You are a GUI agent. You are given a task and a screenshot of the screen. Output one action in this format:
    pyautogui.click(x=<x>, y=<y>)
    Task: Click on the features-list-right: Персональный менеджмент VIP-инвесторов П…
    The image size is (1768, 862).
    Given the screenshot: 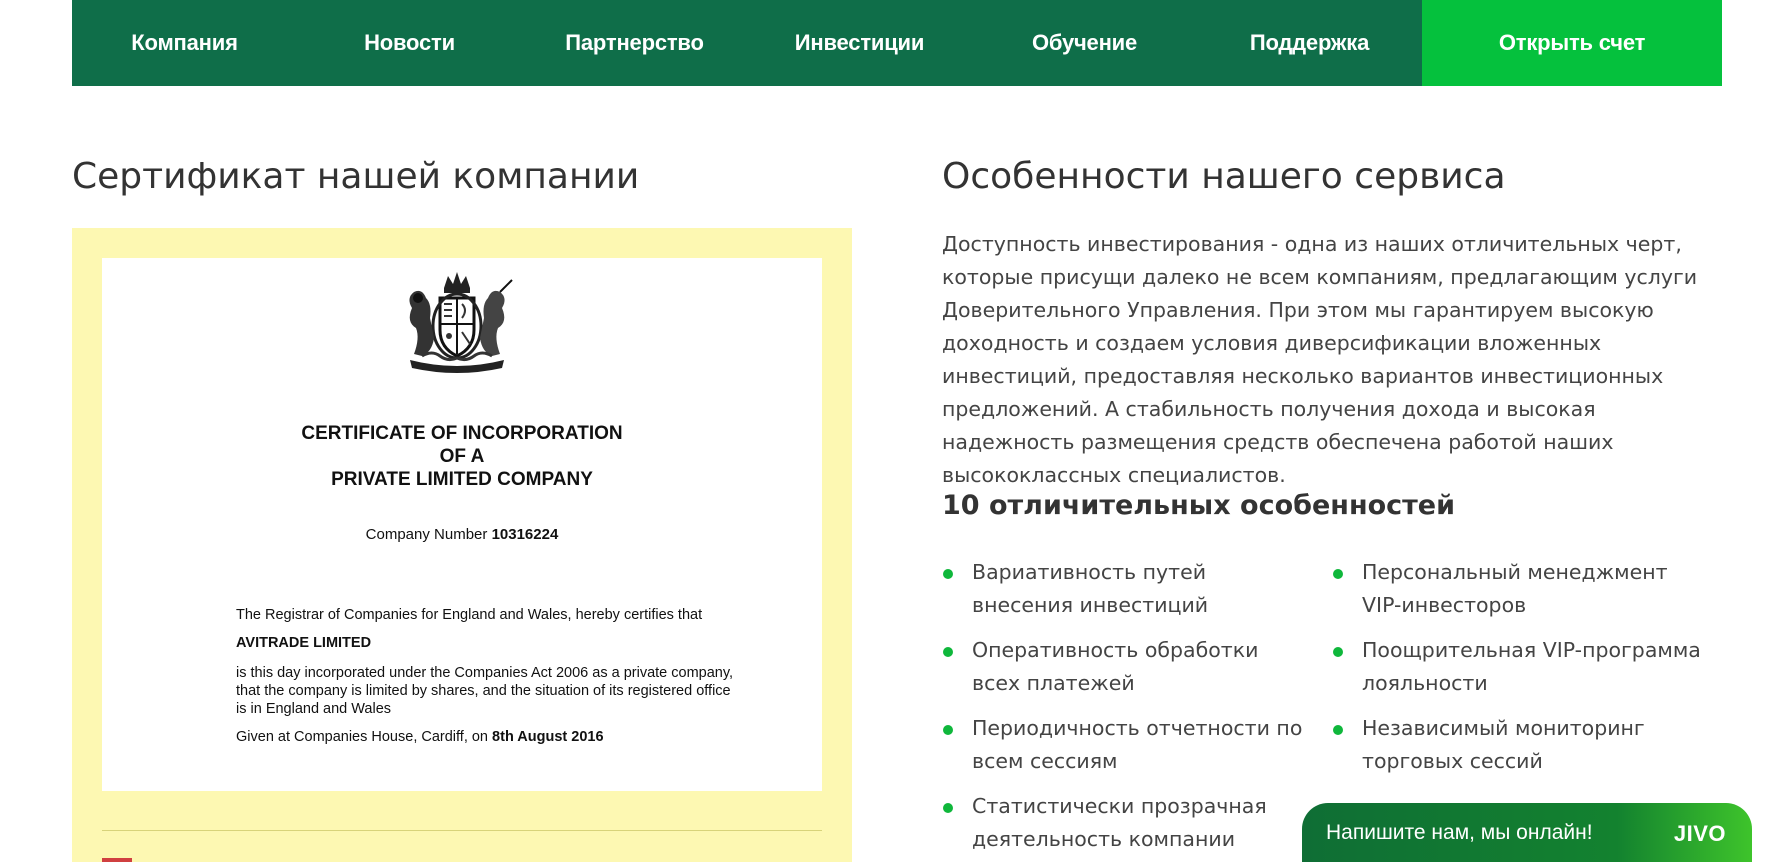 What is the action you would take?
    pyautogui.click(x=1517, y=673)
    